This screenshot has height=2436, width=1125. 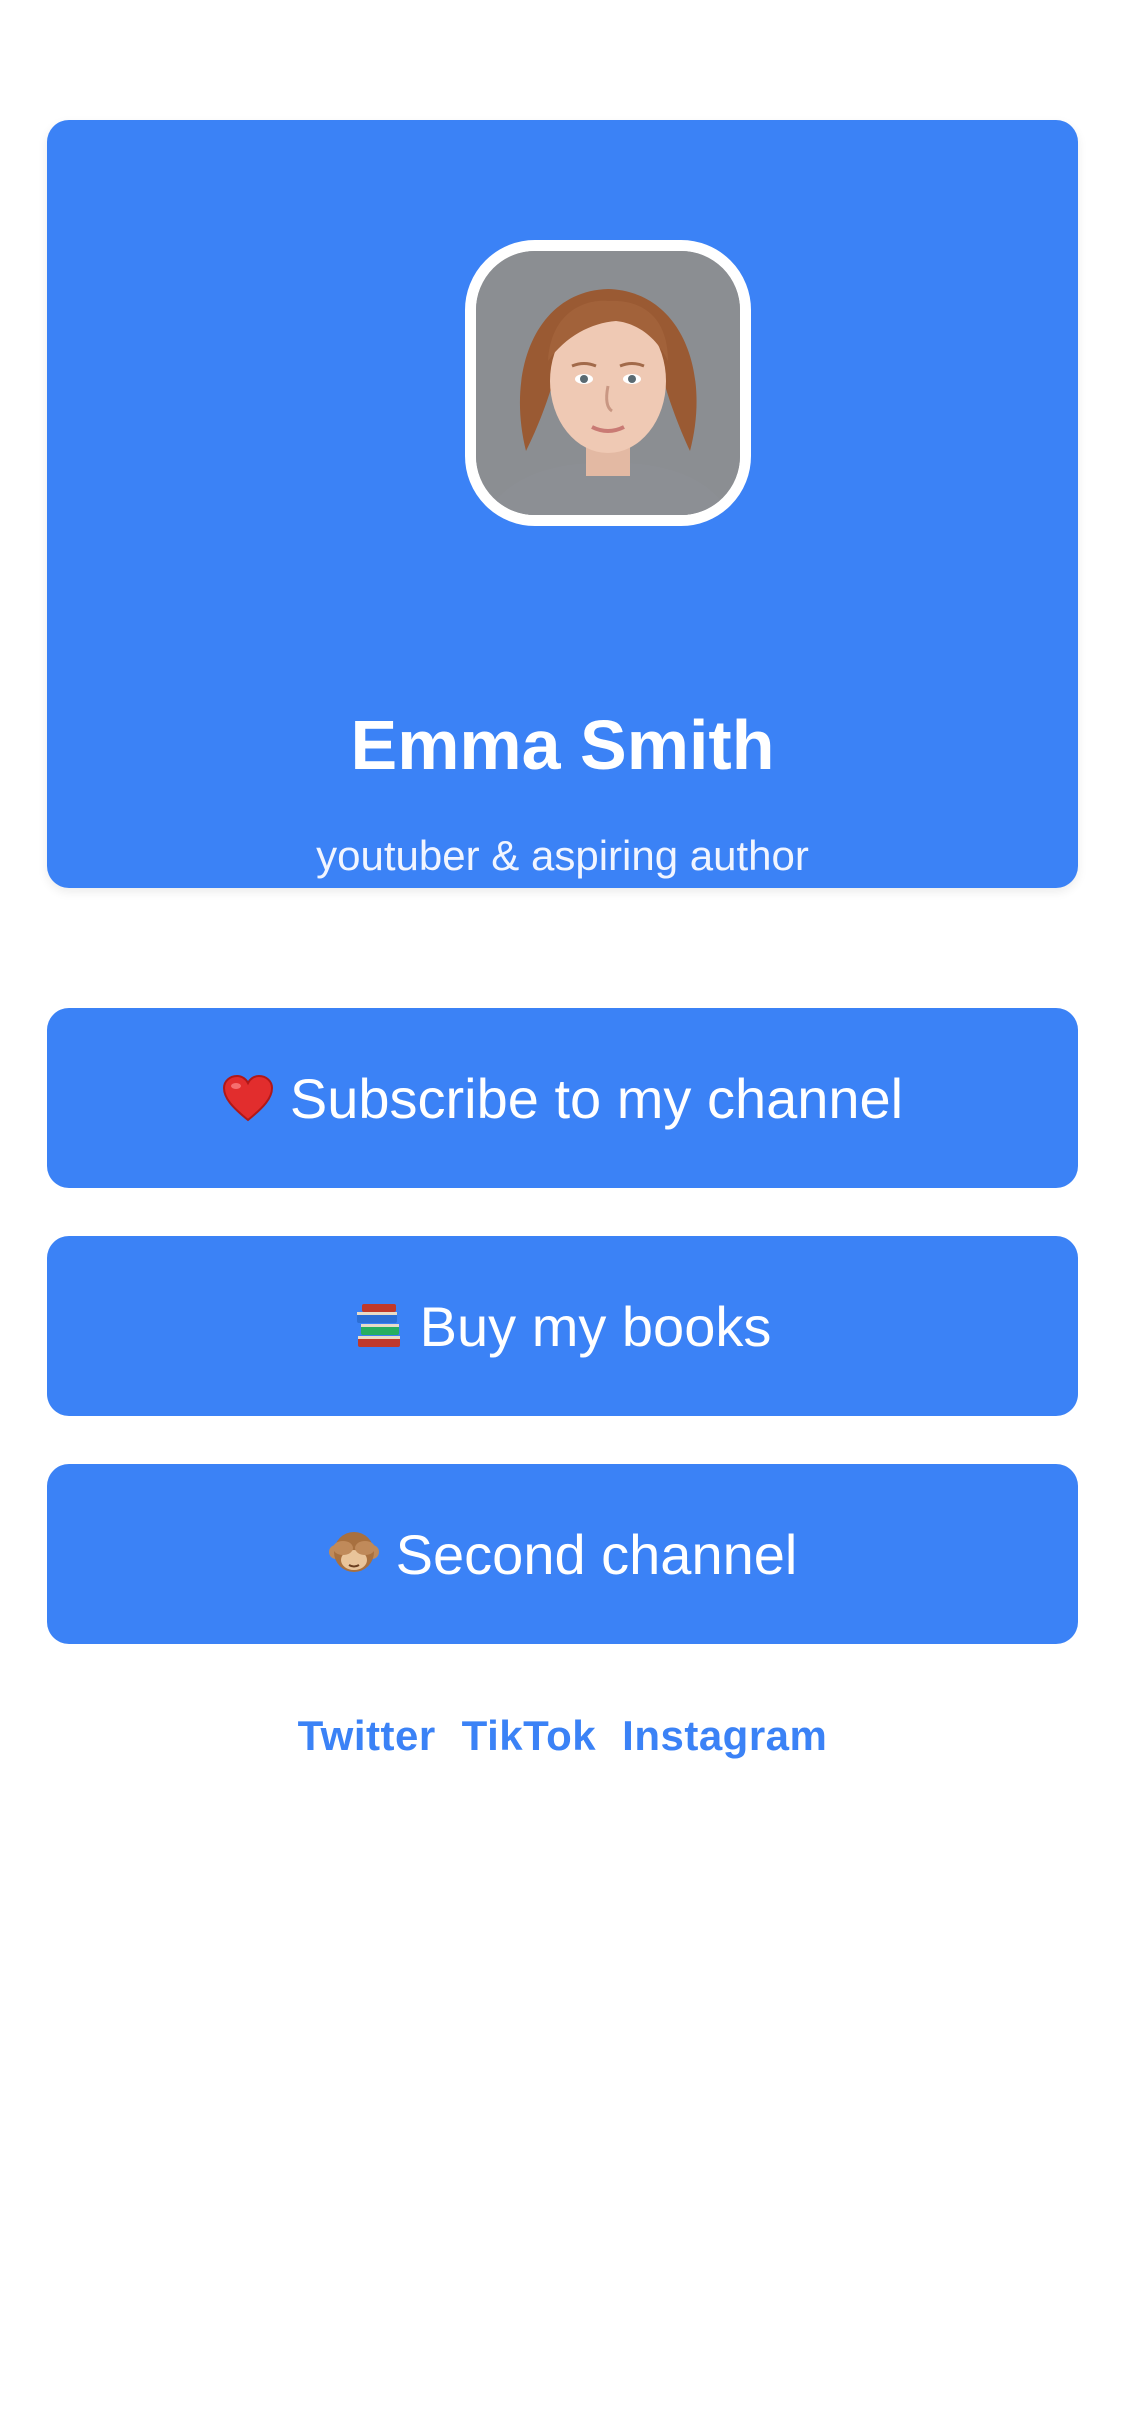 I want to click on social-links: Twitter TikTok Instagram, so click(x=562, y=1736).